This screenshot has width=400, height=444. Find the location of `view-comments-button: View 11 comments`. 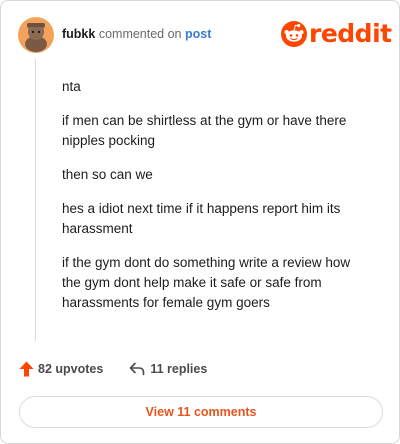

view-comments-button: View 11 comments is located at coordinates (201, 412).